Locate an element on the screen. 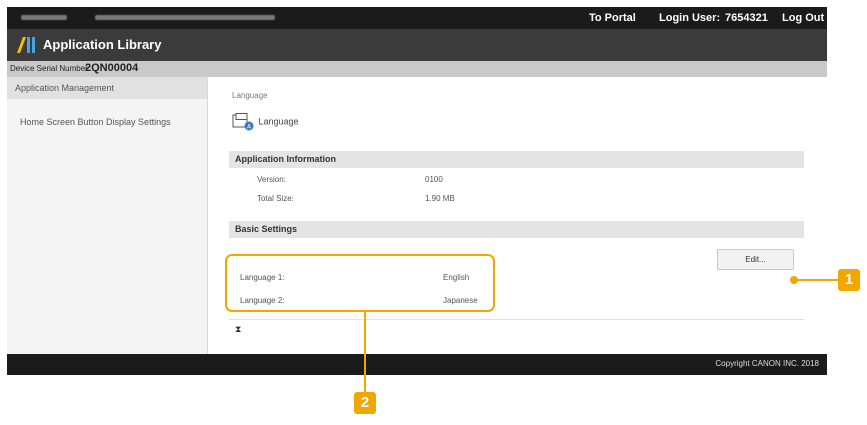 Image resolution: width=867 pixels, height=425 pixels. copyright-text: Copyright CANON INC. 2018 is located at coordinates (767, 363).